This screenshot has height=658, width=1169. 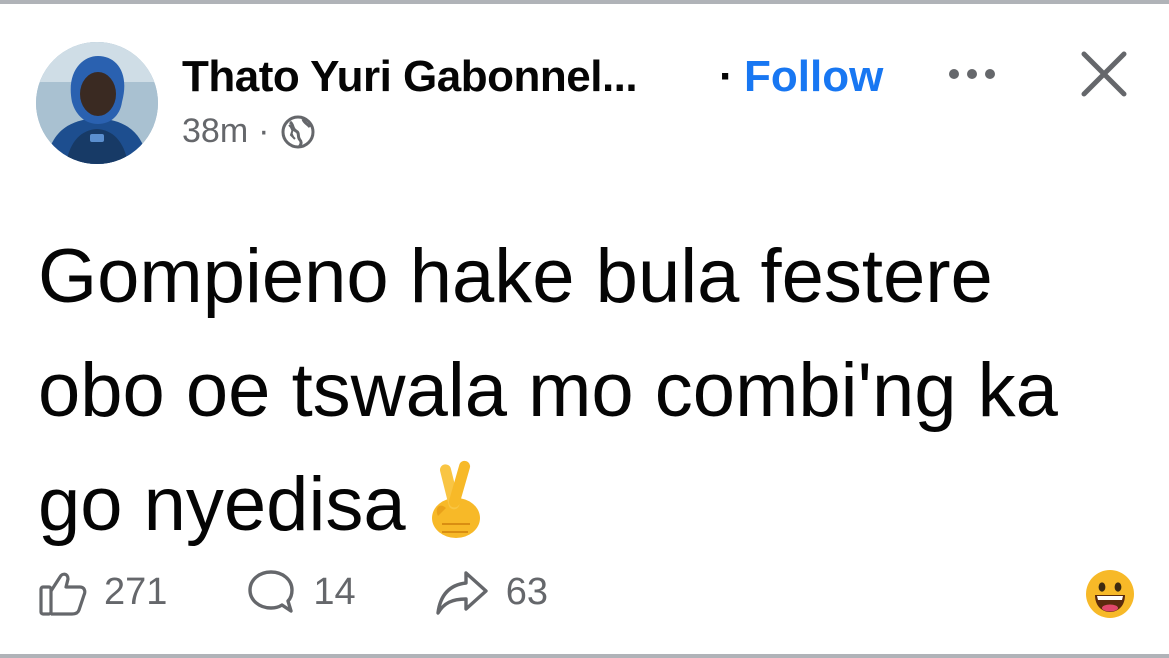 I want to click on post-meta: 38m ·, so click(x=249, y=131).